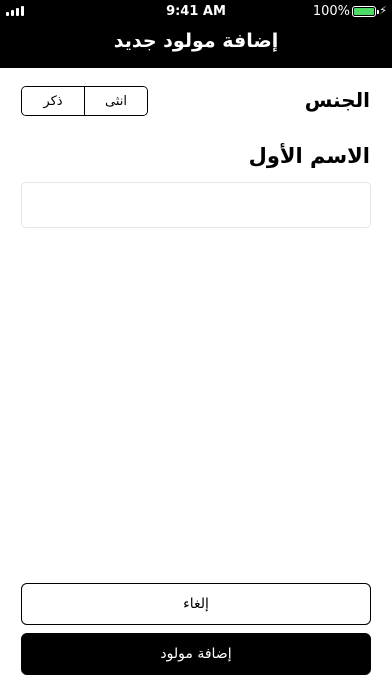 This screenshot has height=696, width=392. I want to click on charging-bolt-icon: ⚡, so click(383, 10).